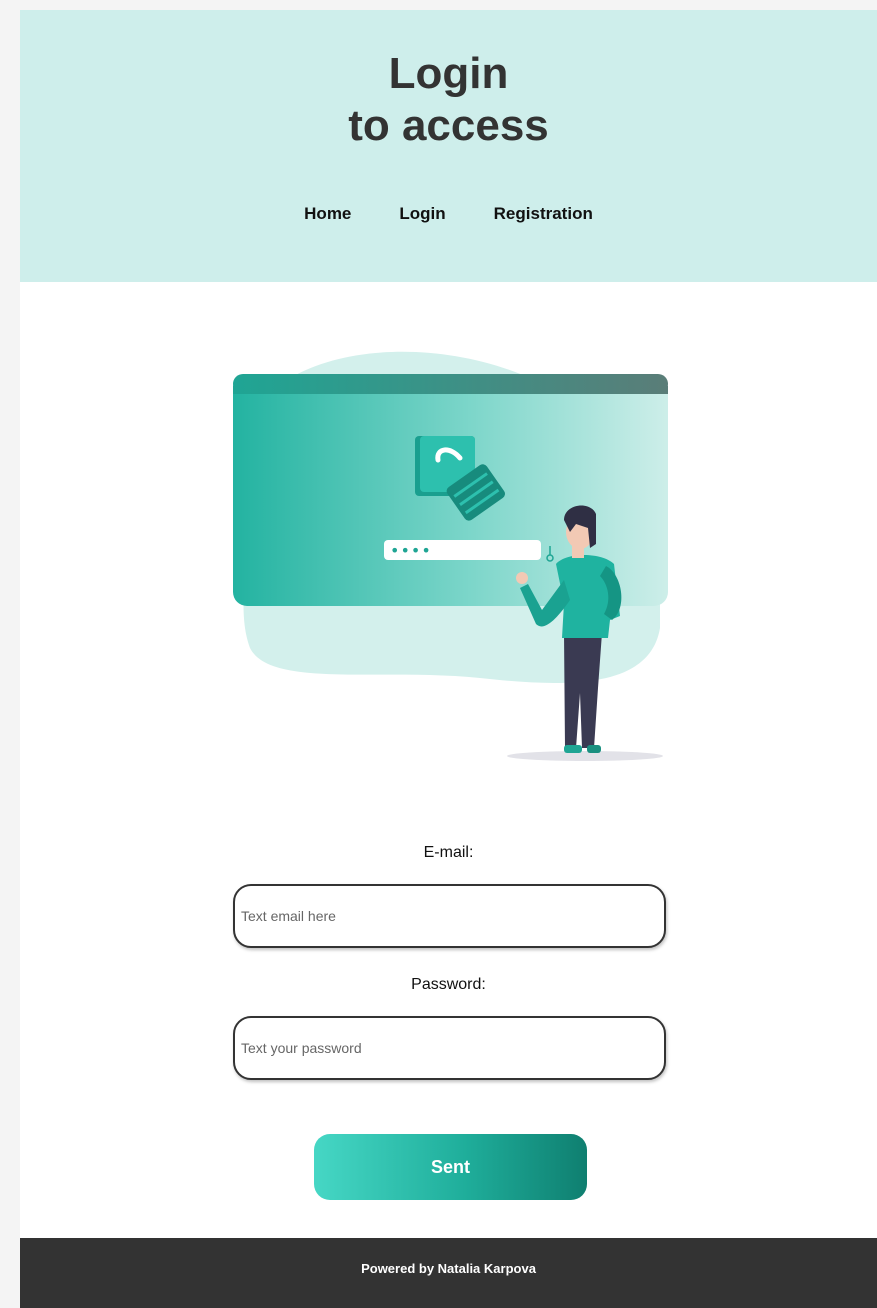  What do you see at coordinates (448, 214) in the screenshot?
I see `main-nav: Home Login Registration` at bounding box center [448, 214].